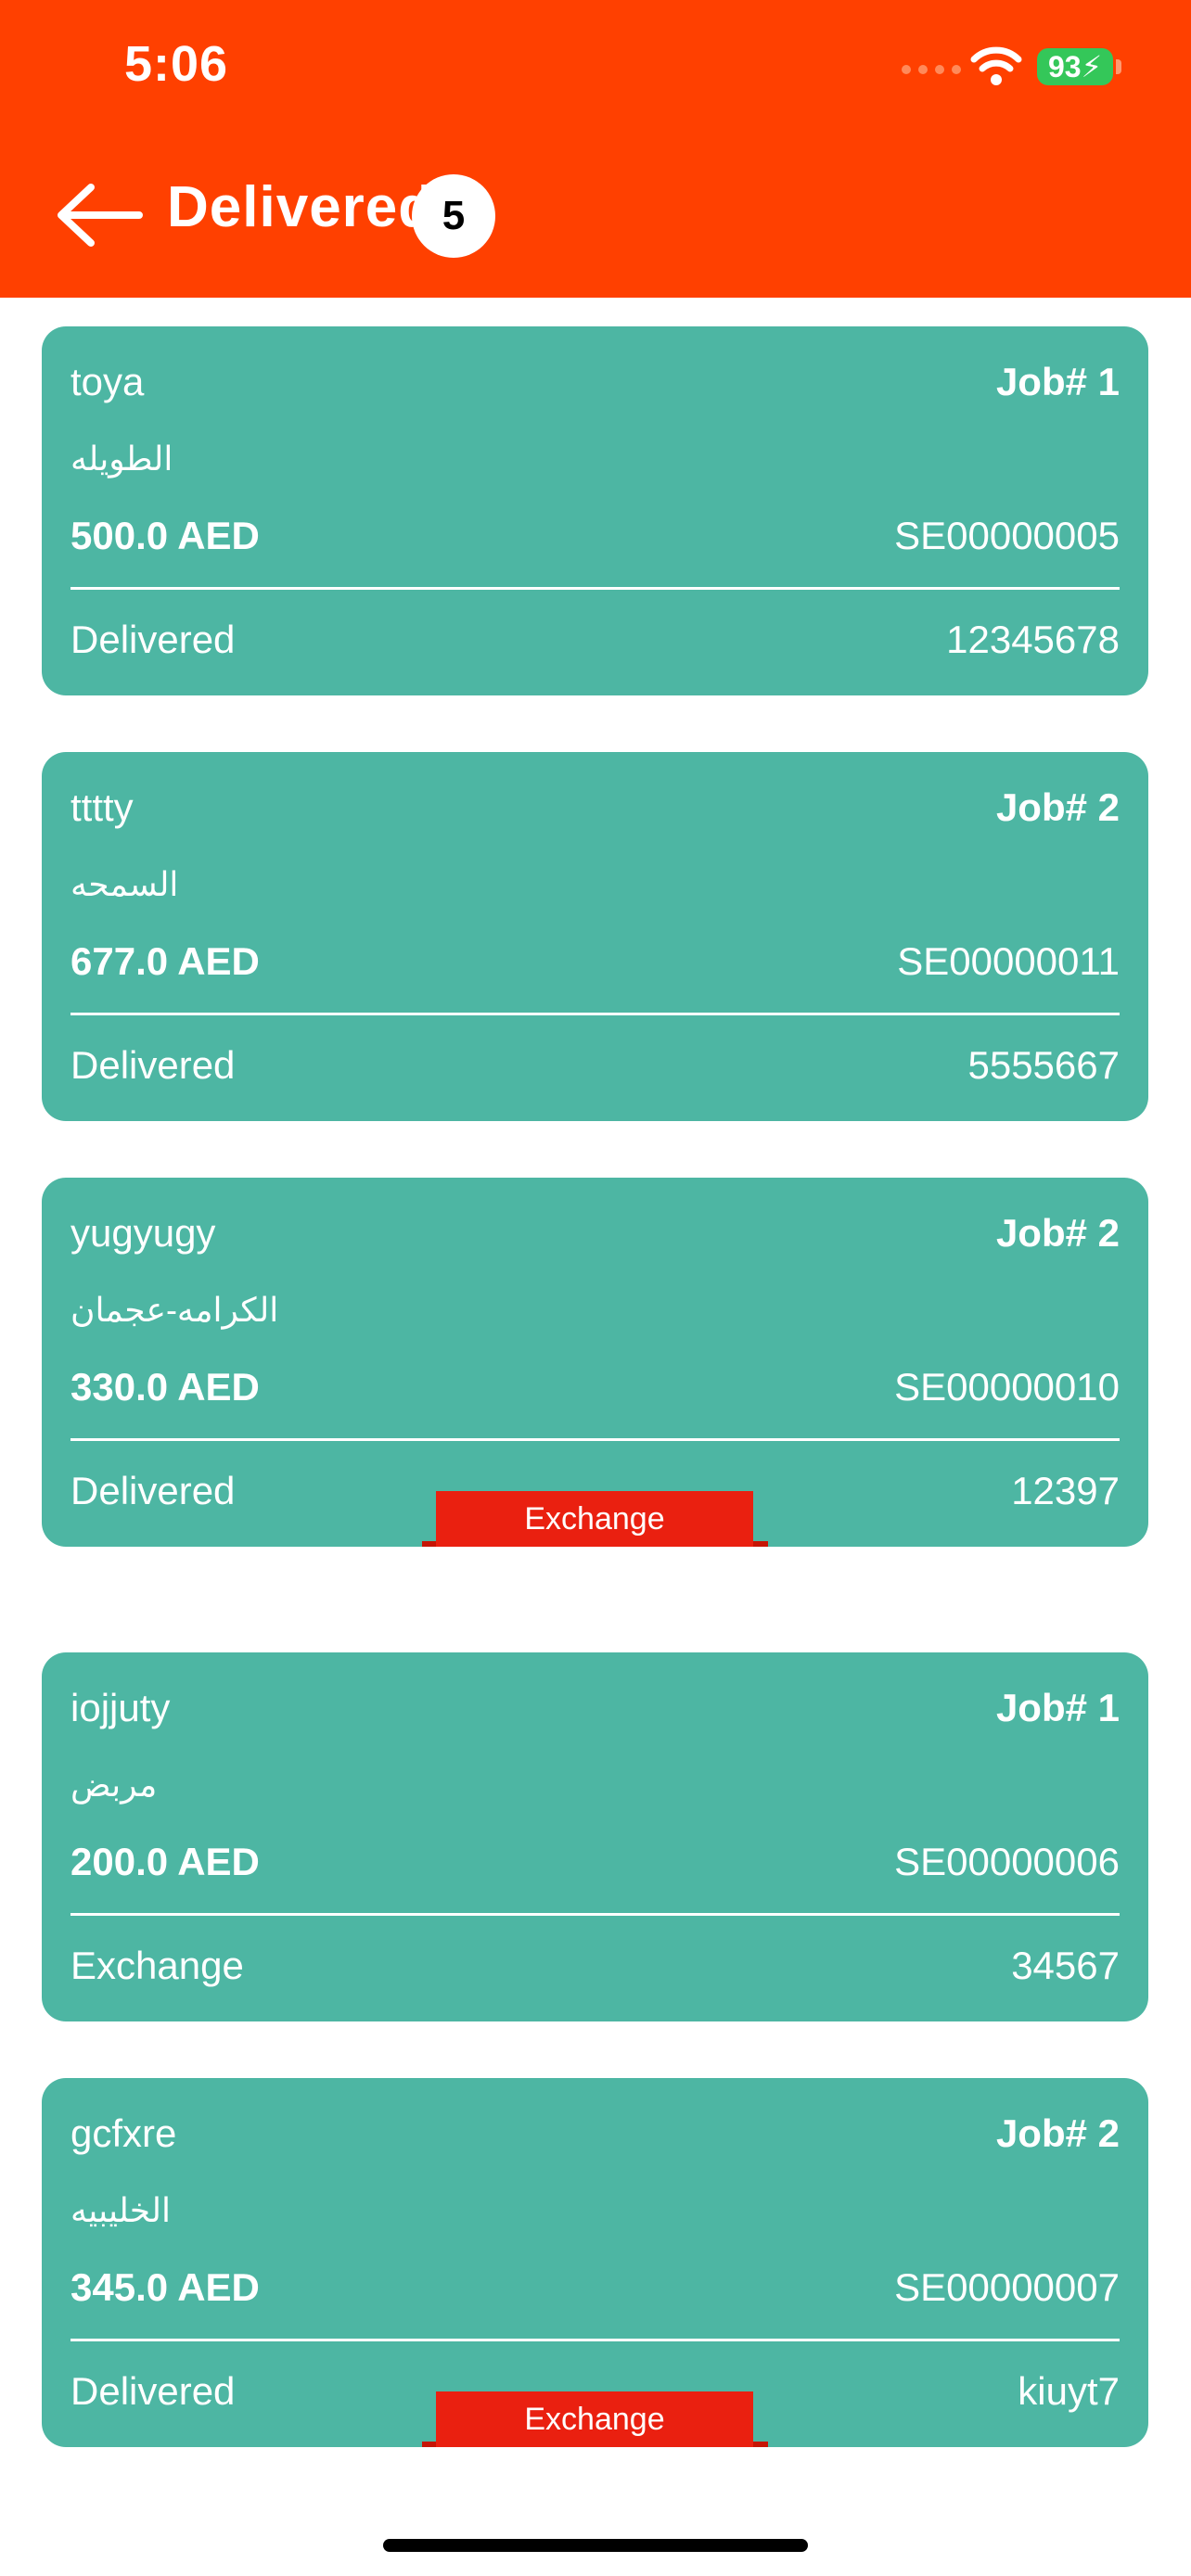 The image size is (1191, 2576). Describe the element at coordinates (165, 1861) in the screenshot. I see `amount: 200.0 AED` at that location.